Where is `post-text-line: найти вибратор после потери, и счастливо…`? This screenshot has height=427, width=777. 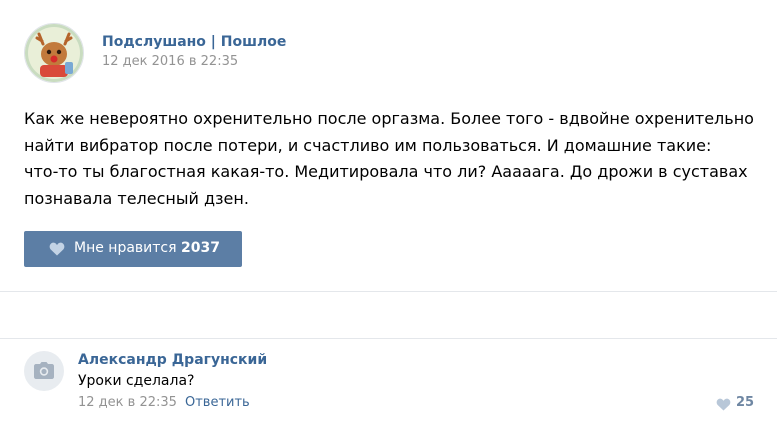
post-text-line: найти вибратор после потери, и счастливо… is located at coordinates (368, 145).